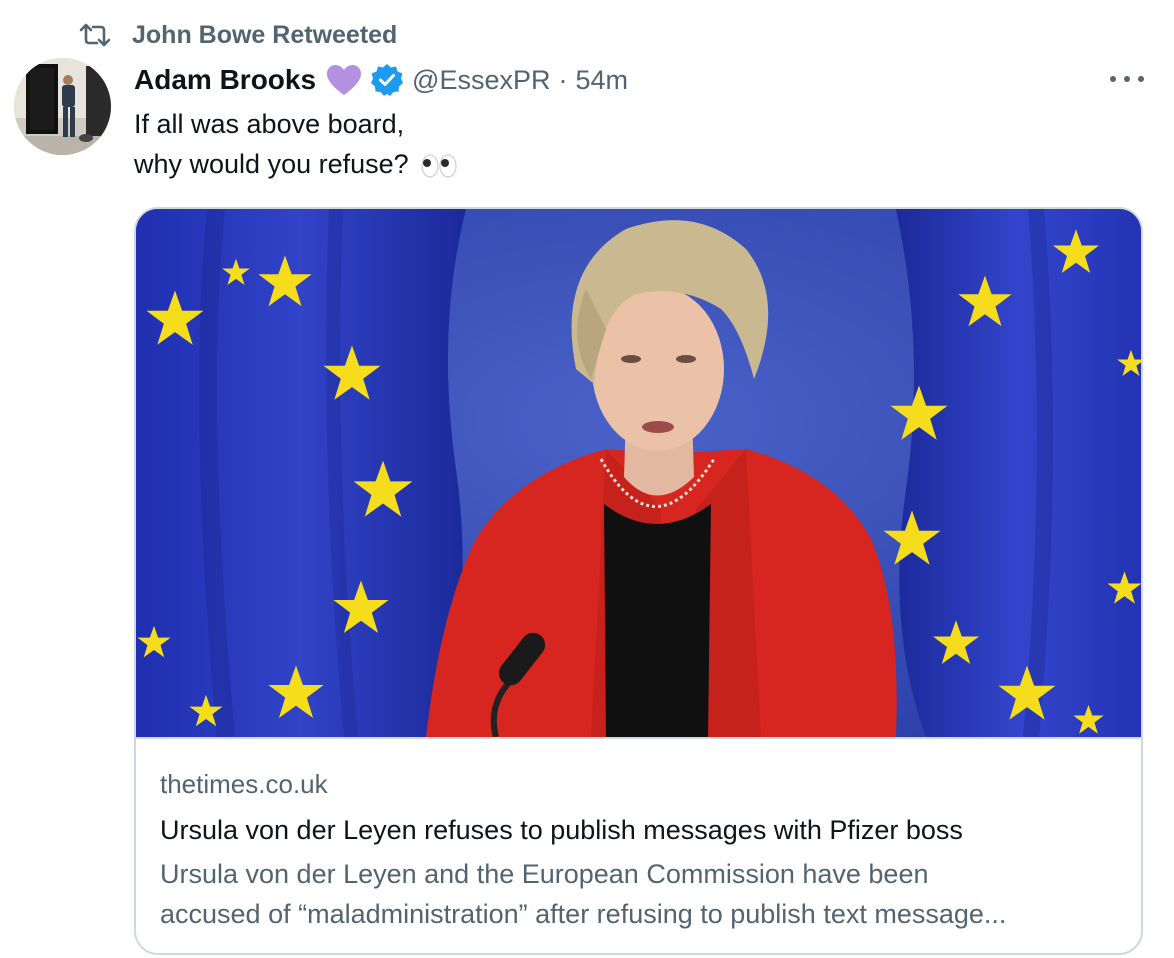 The image size is (1174, 958). I want to click on tweet-text-line-2: why would you refuse?, so click(296, 164).